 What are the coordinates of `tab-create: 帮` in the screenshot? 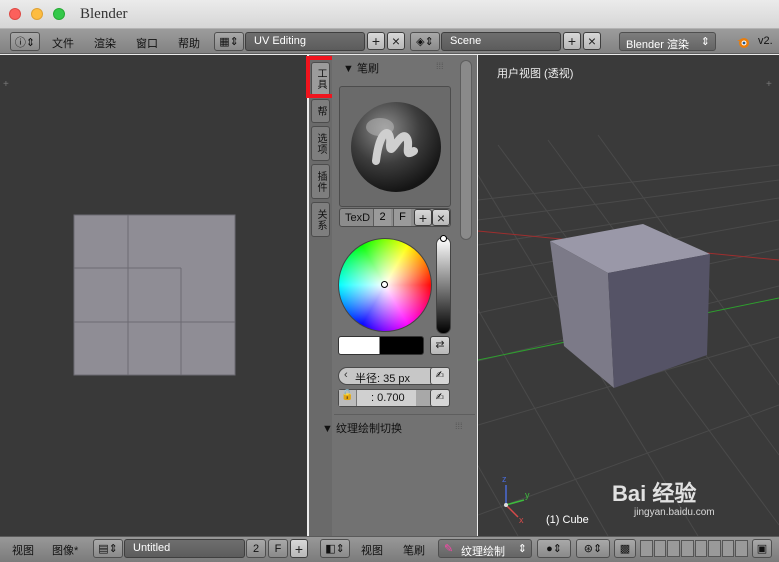 It's located at (320, 111).